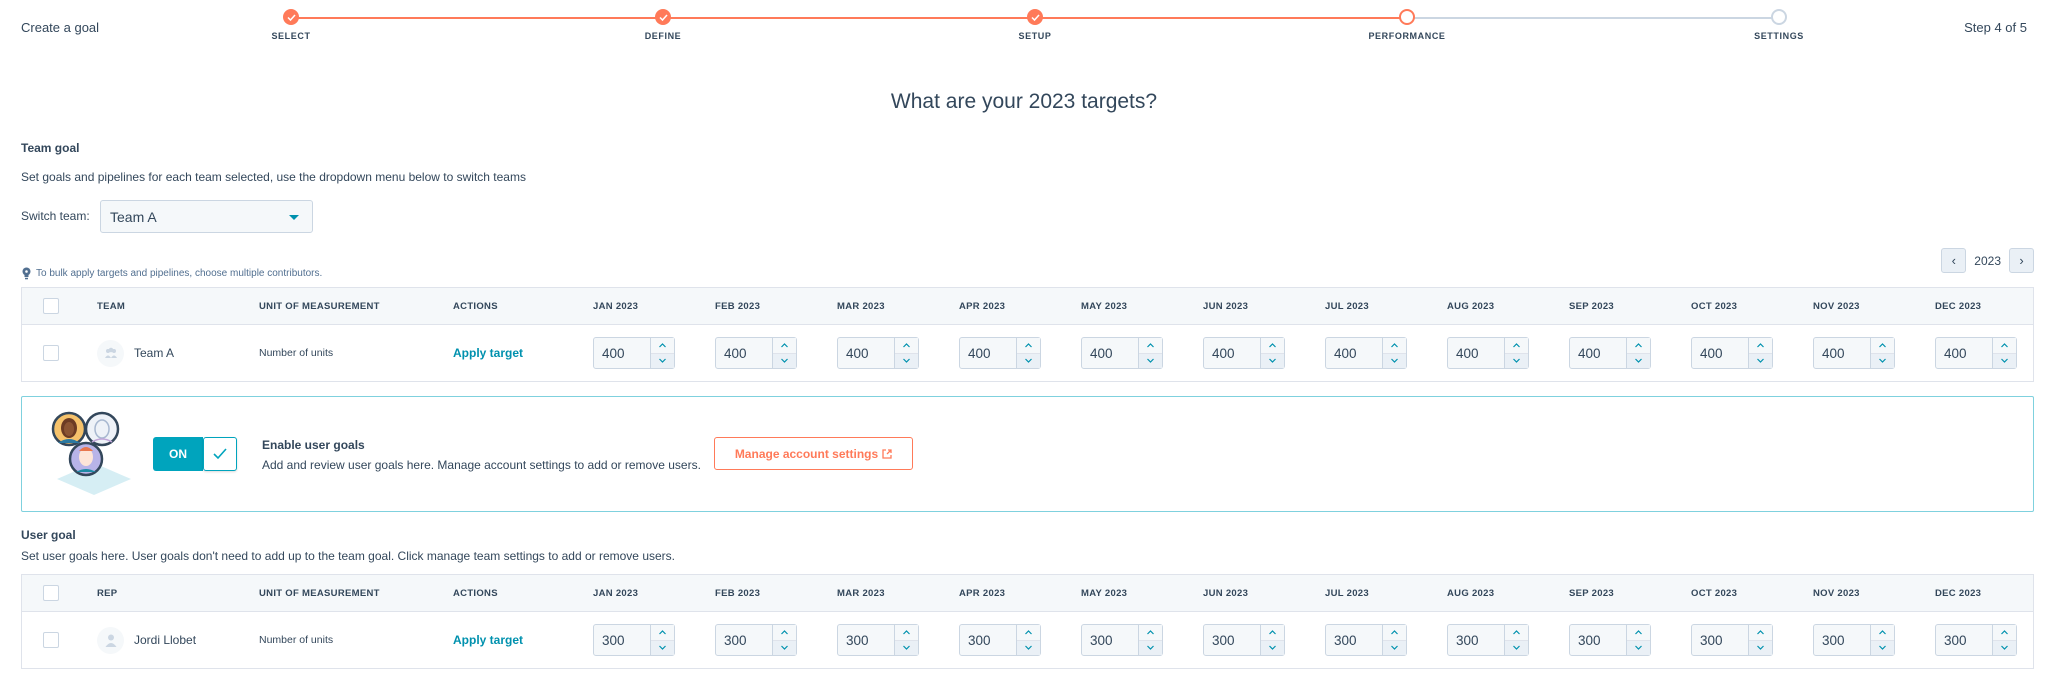  I want to click on enable-user-goals-toggle: ON, so click(195, 454).